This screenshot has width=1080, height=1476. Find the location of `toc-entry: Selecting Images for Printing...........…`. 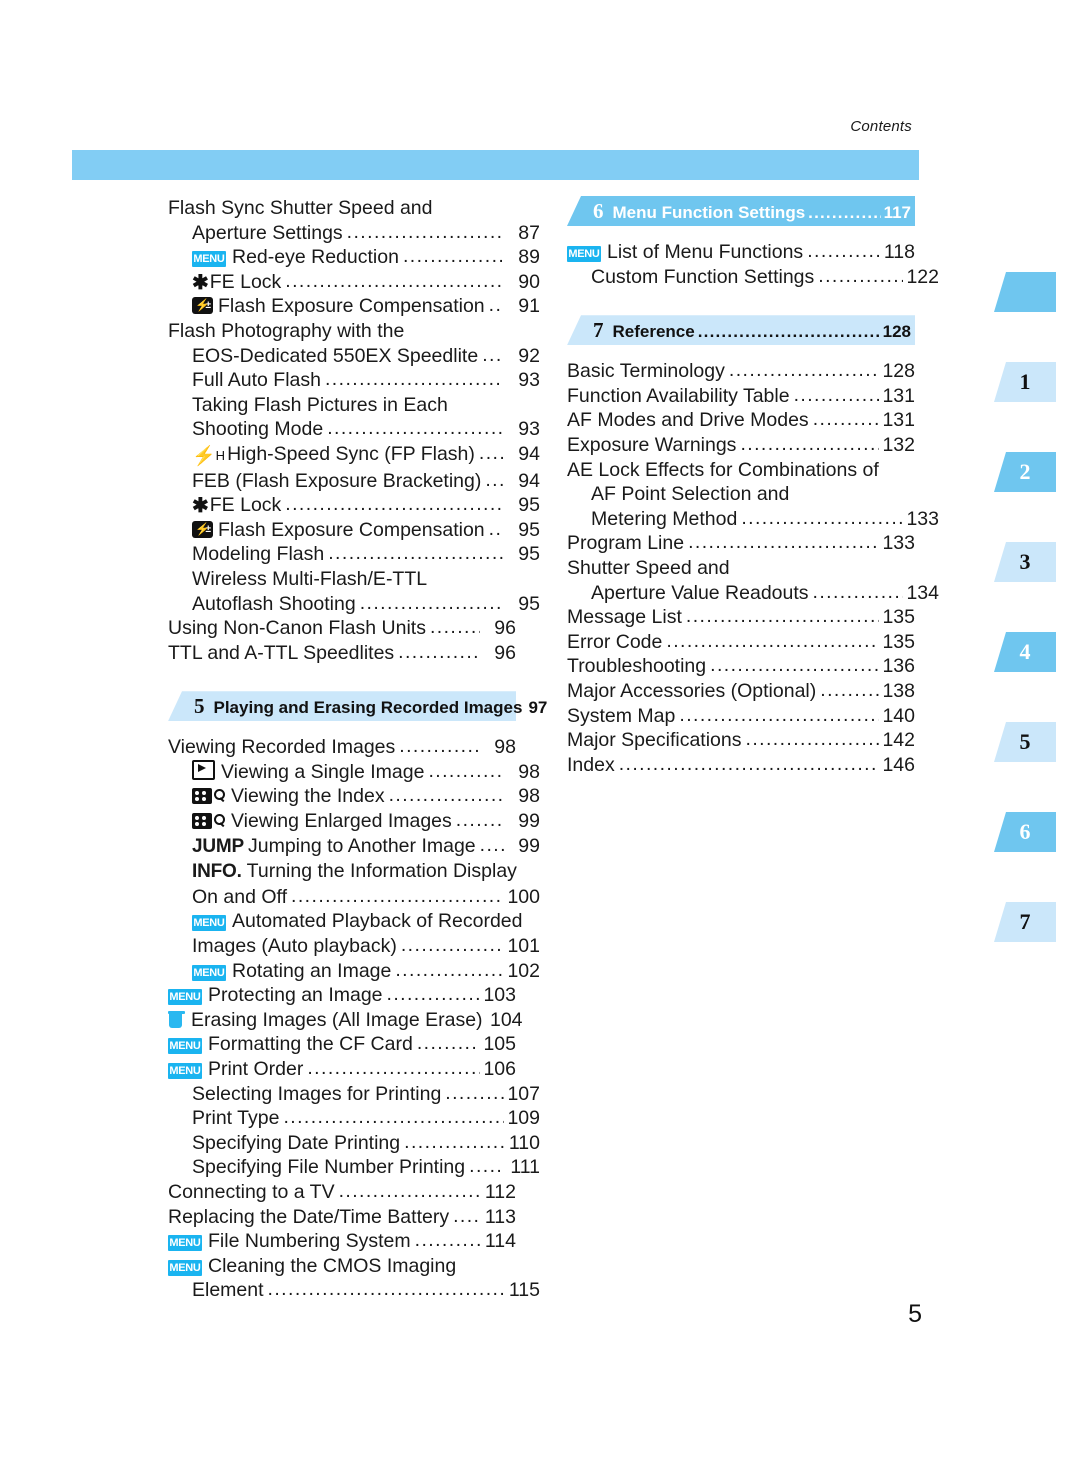

toc-entry: Selecting Images for Printing...........… is located at coordinates (354, 1094).